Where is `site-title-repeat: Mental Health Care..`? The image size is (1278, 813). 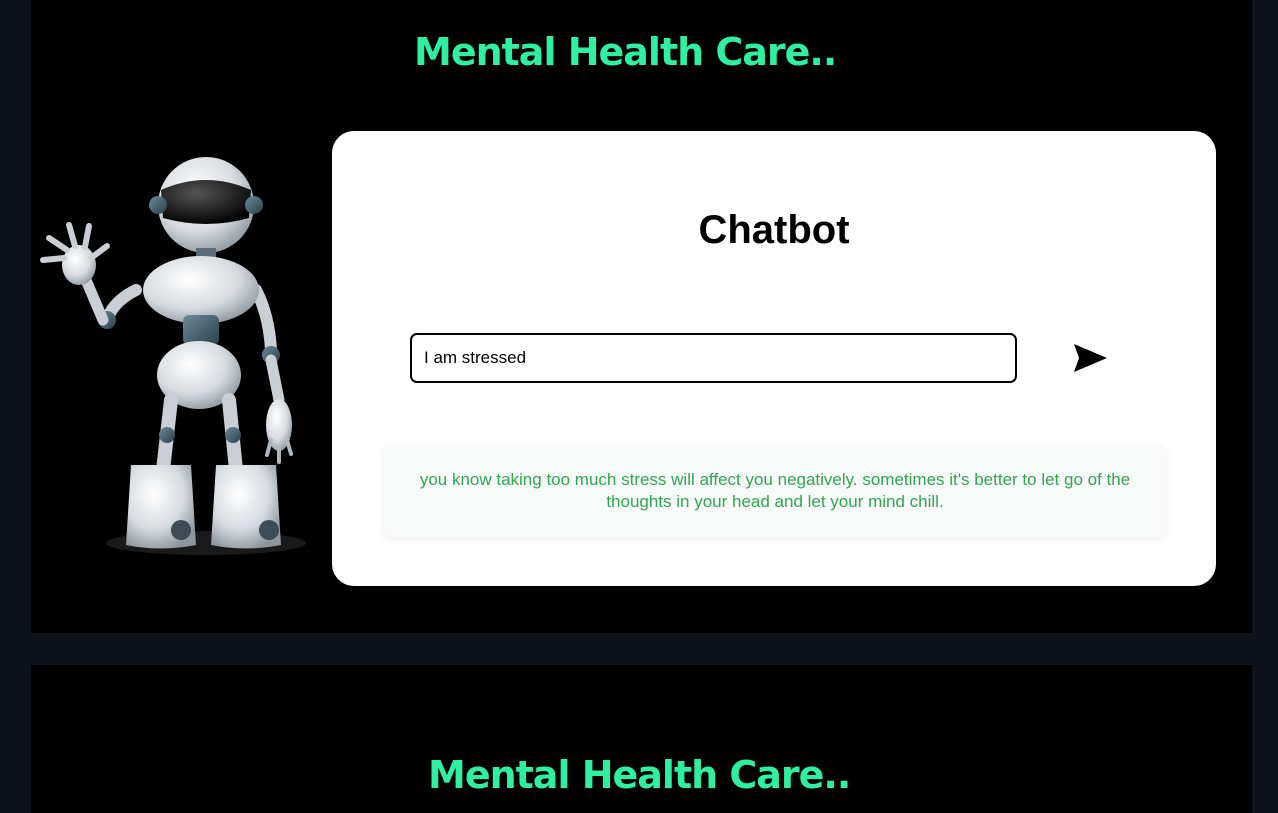
site-title-repeat: Mental Health Care.. is located at coordinates (639, 775).